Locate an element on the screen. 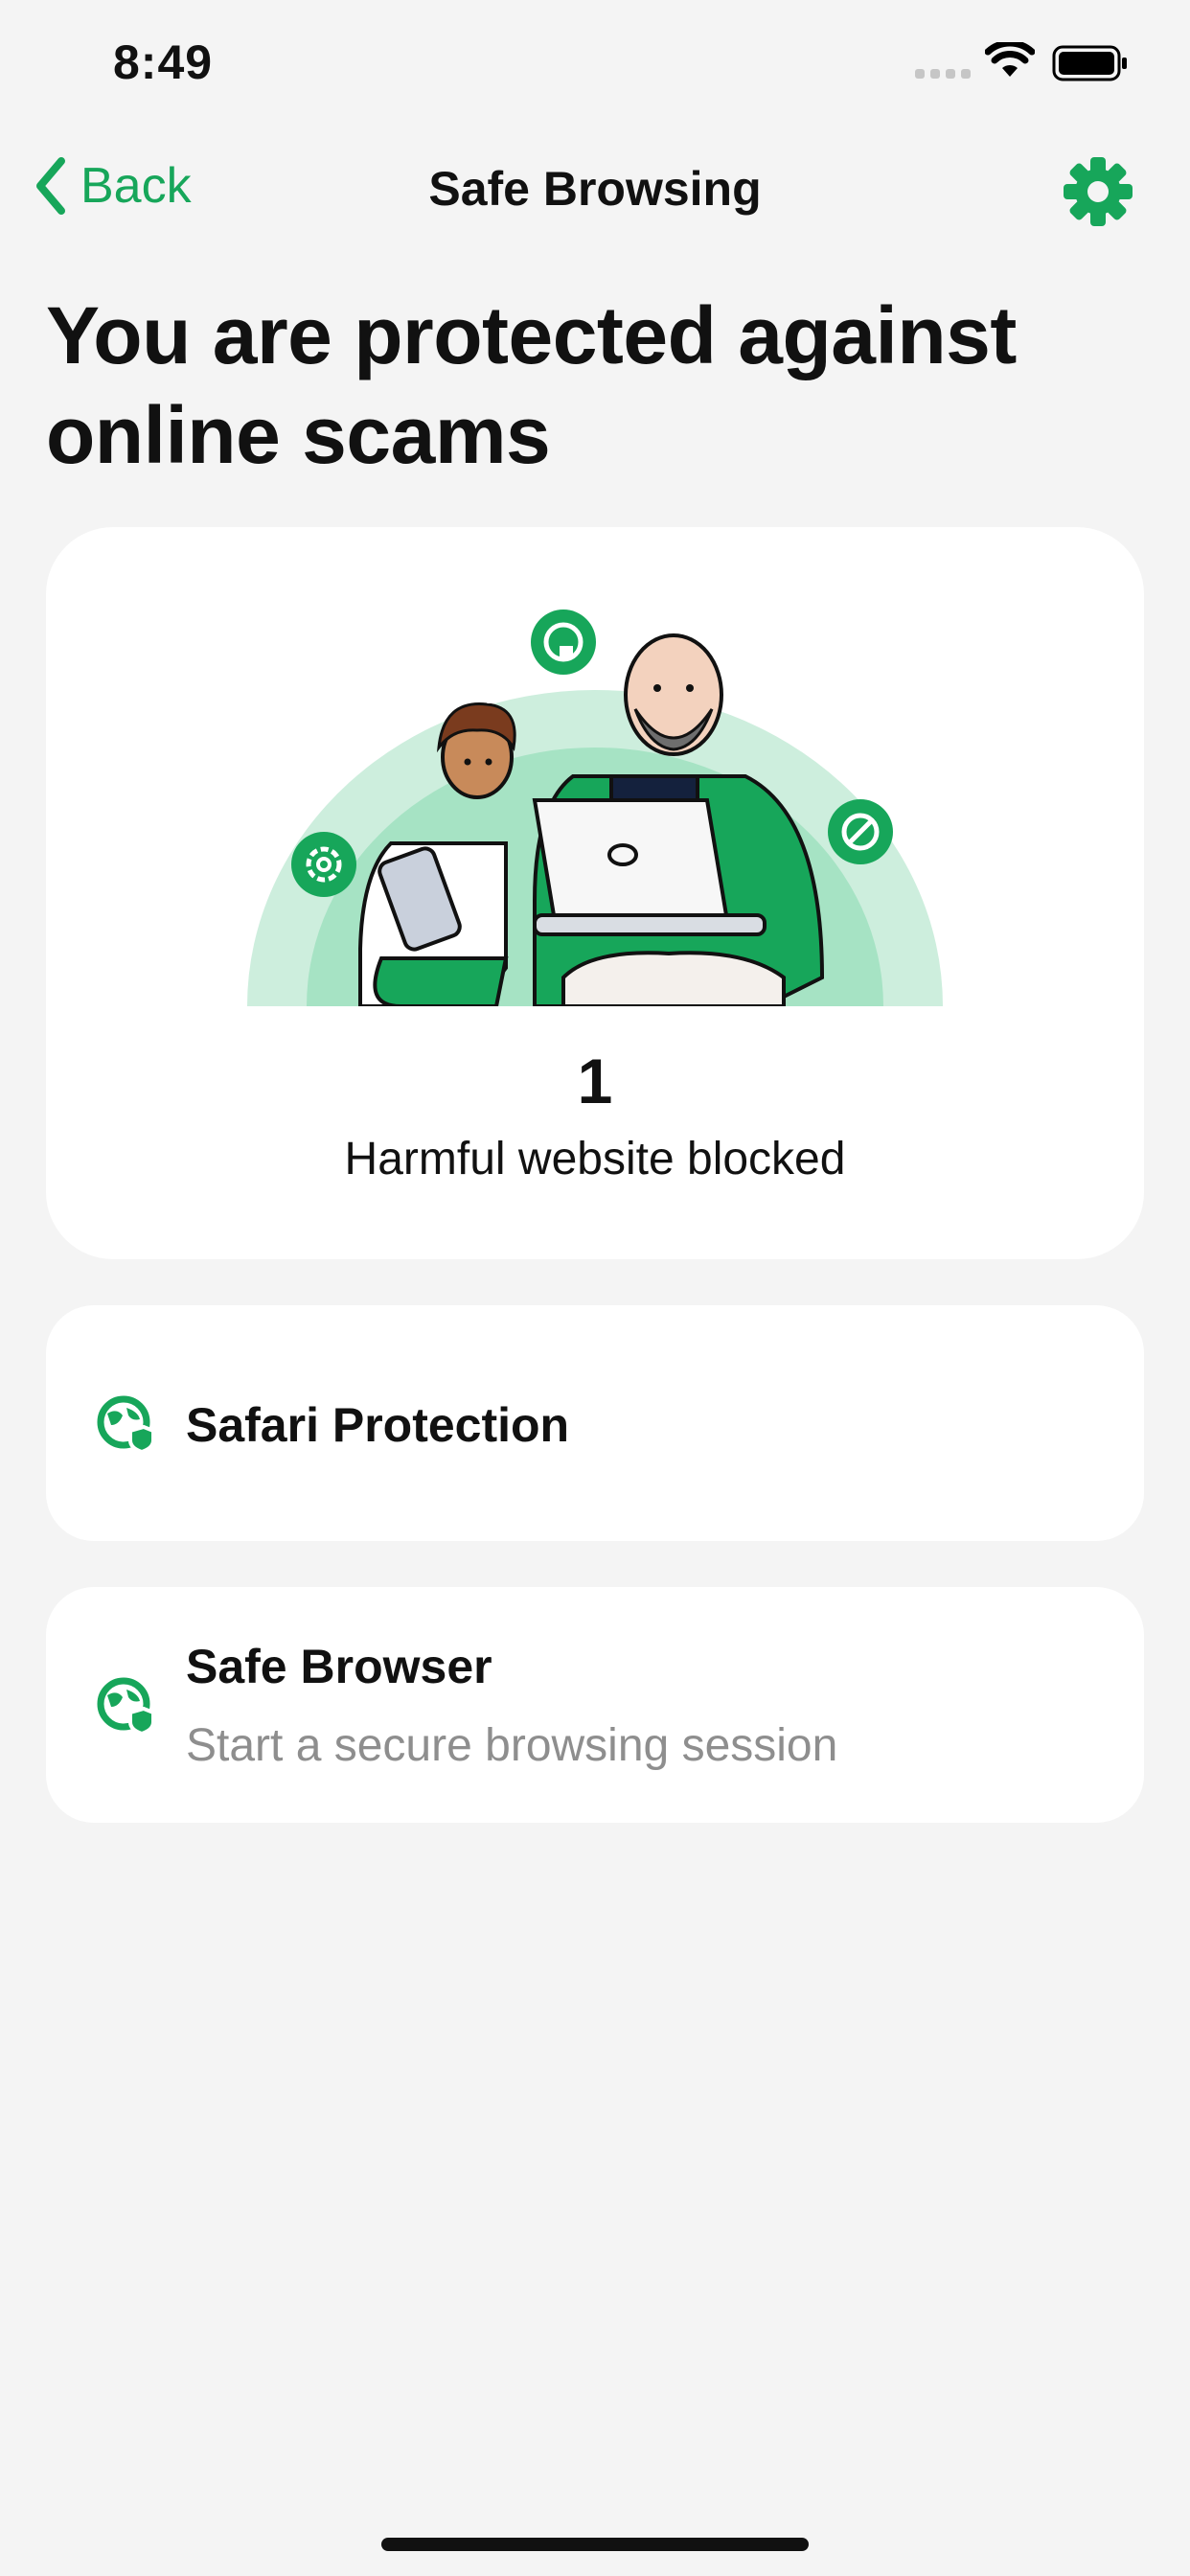 Image resolution: width=1190 pixels, height=2576 pixels. wifi-icon is located at coordinates (1010, 59).